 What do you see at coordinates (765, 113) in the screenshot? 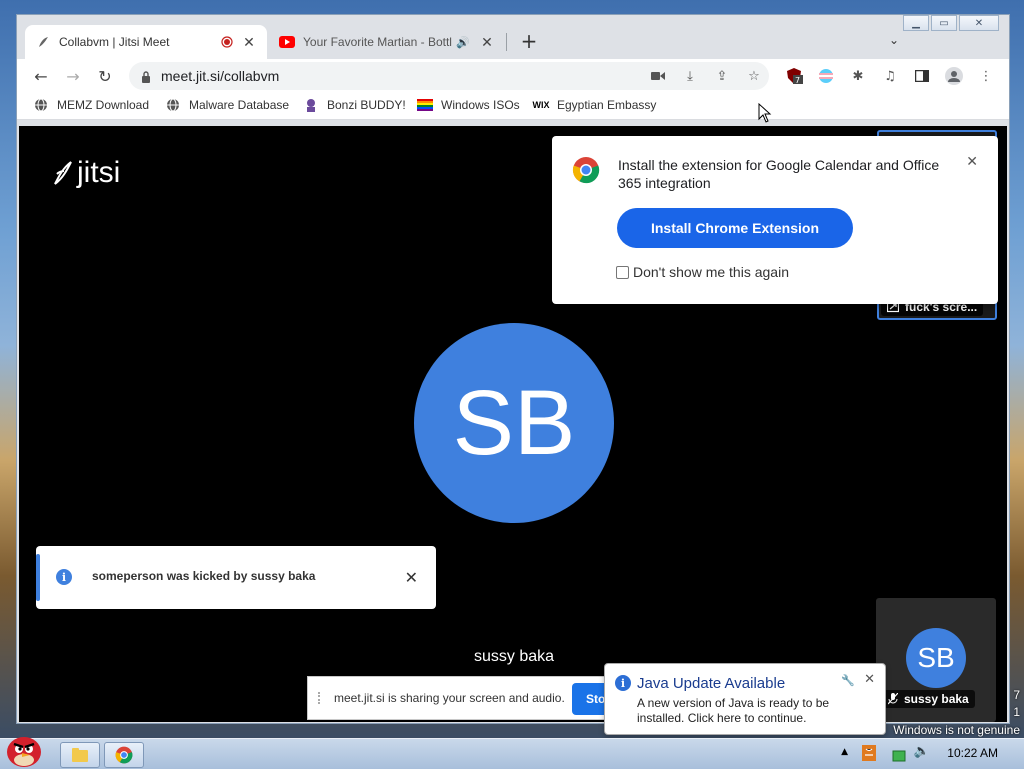
I see `mouse-cursor-icon` at bounding box center [765, 113].